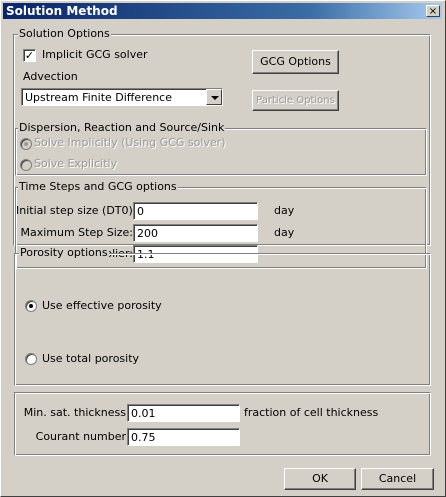 The height and width of the screenshot is (497, 446). Describe the element at coordinates (50, 76) in the screenshot. I see `advection-label: Advection` at that location.